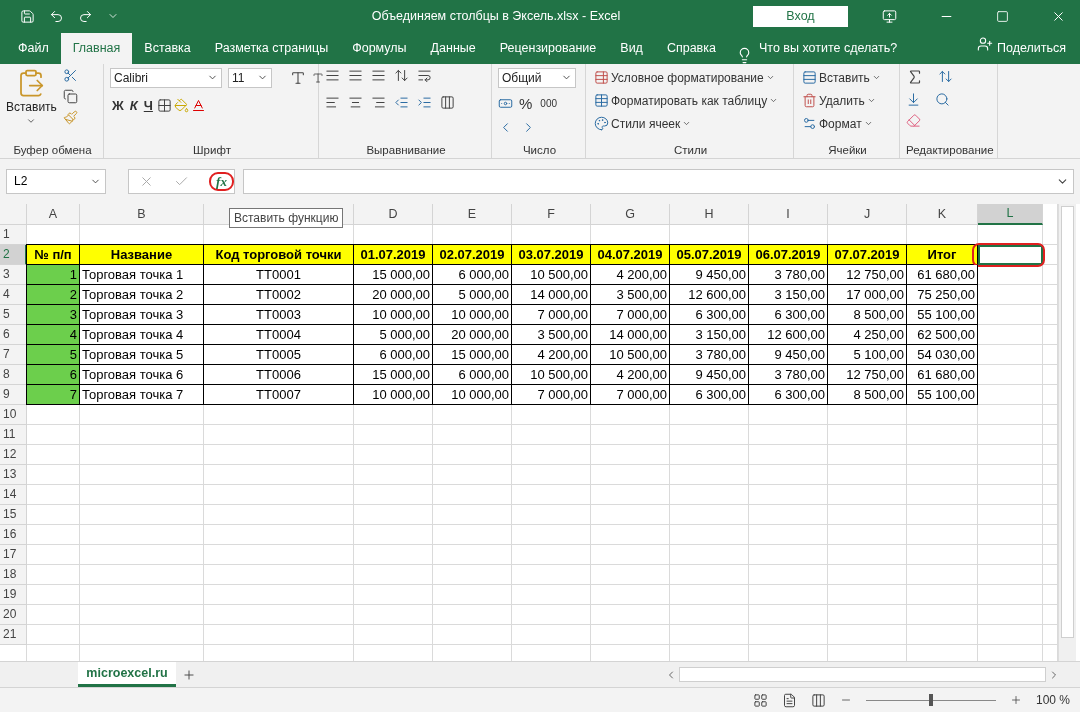 This screenshot has width=1080, height=712. What do you see at coordinates (709, 254) in the screenshot?
I see `header-cell: 05.07.2019` at bounding box center [709, 254].